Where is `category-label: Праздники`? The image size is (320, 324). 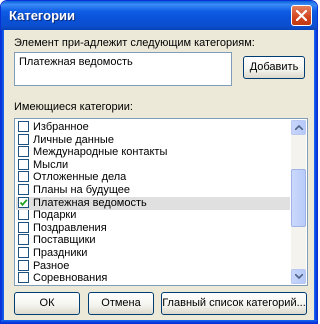
category-label: Праздники is located at coordinates (60, 253).